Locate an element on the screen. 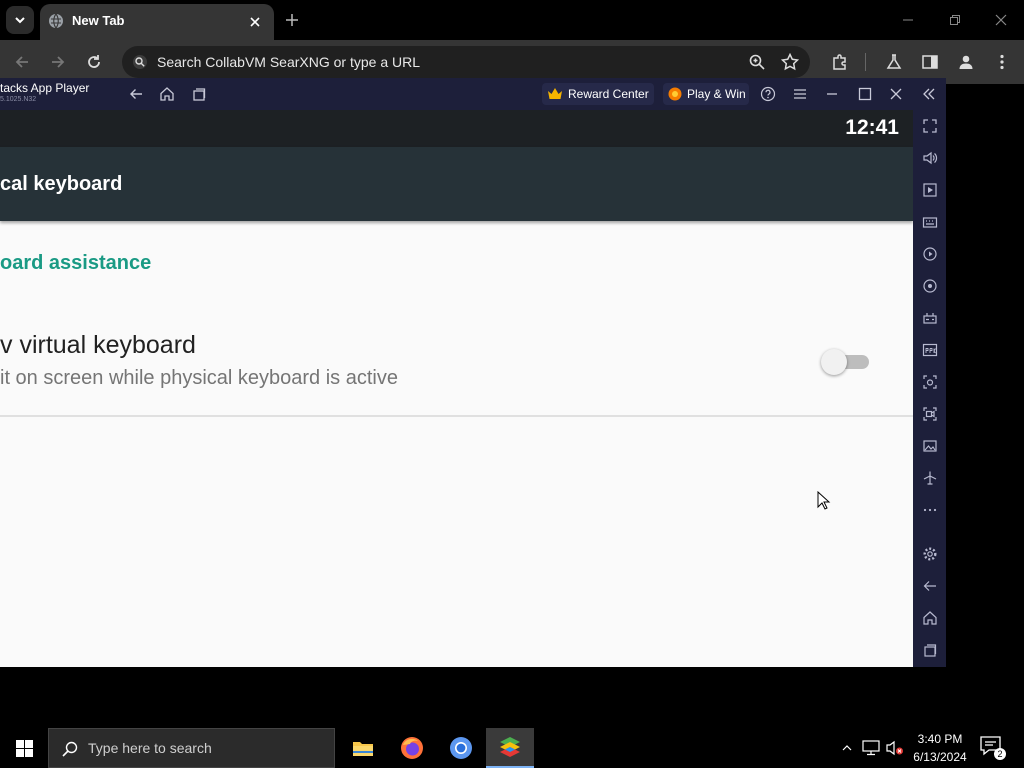 This screenshot has width=1024, height=768. rotate-icon is located at coordinates (930, 286).